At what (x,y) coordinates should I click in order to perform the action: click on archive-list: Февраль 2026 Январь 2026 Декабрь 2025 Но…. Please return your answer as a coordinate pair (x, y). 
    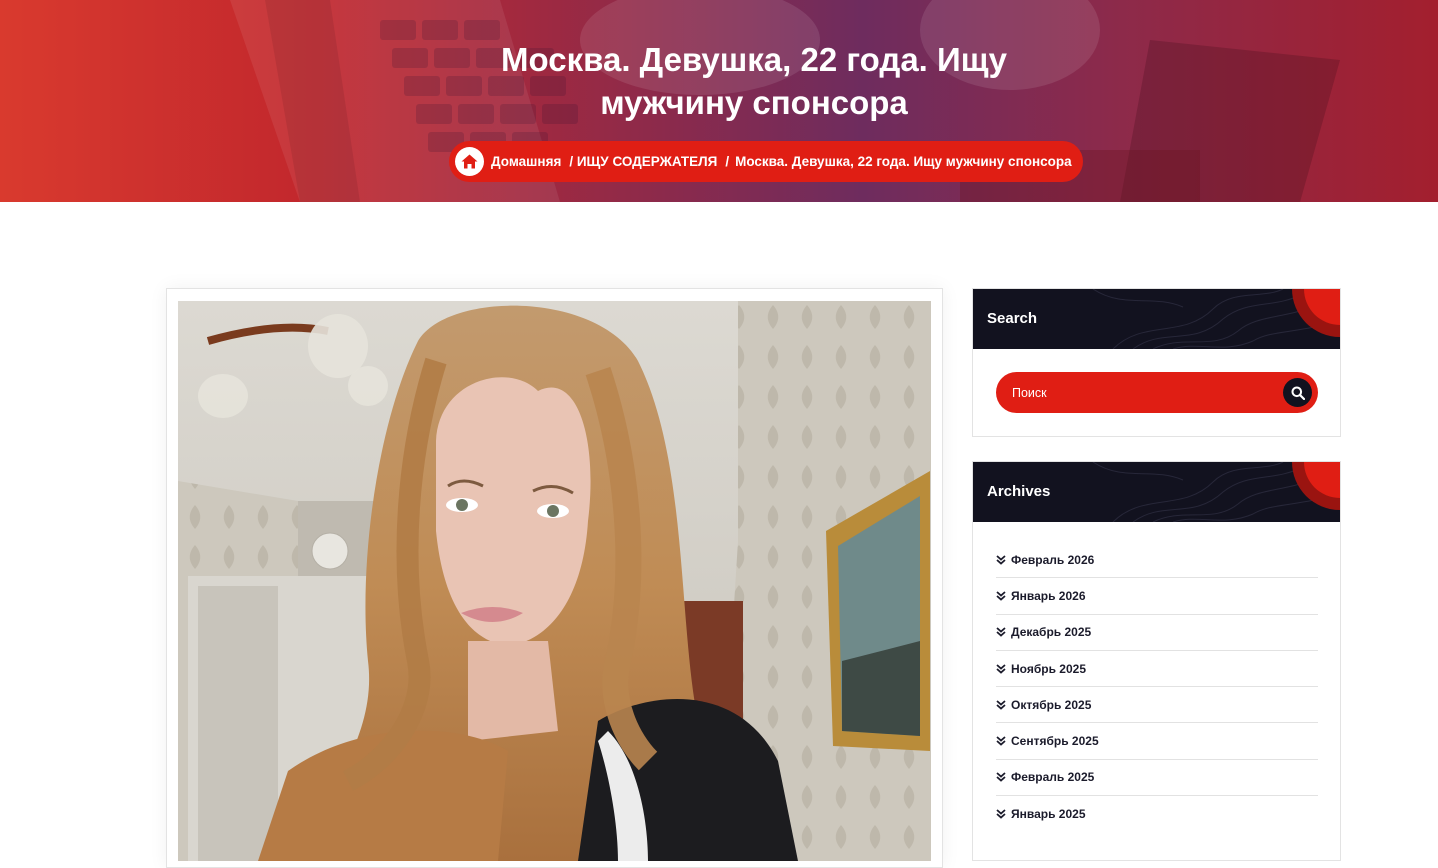
    Looking at the image, I should click on (1157, 687).